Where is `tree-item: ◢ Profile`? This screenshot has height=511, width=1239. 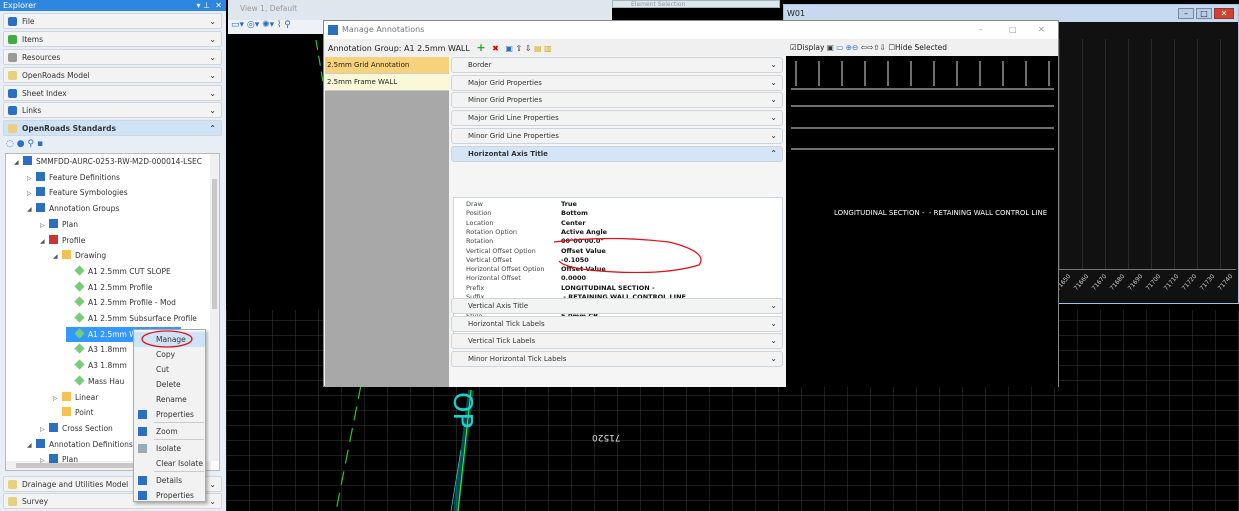 tree-item: ◢ Profile is located at coordinates (62, 240).